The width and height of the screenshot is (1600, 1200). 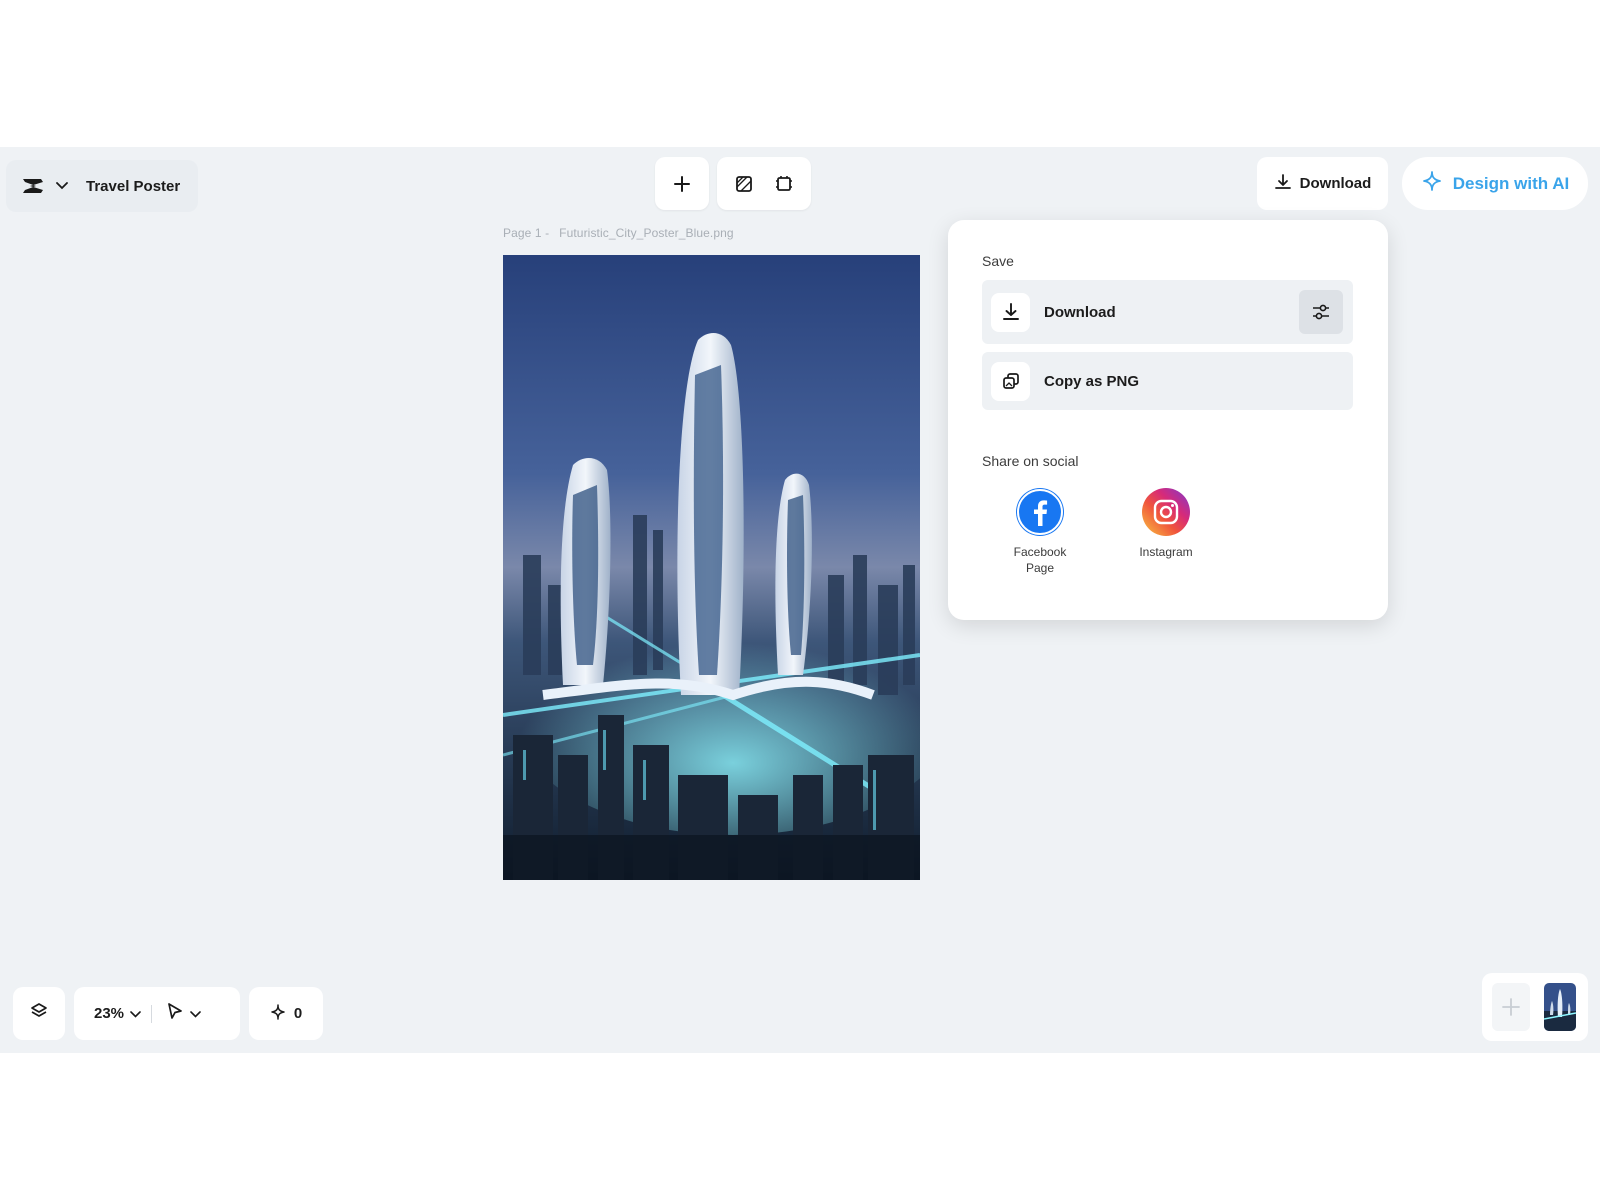 What do you see at coordinates (711, 567) in the screenshot?
I see `poster-canvas` at bounding box center [711, 567].